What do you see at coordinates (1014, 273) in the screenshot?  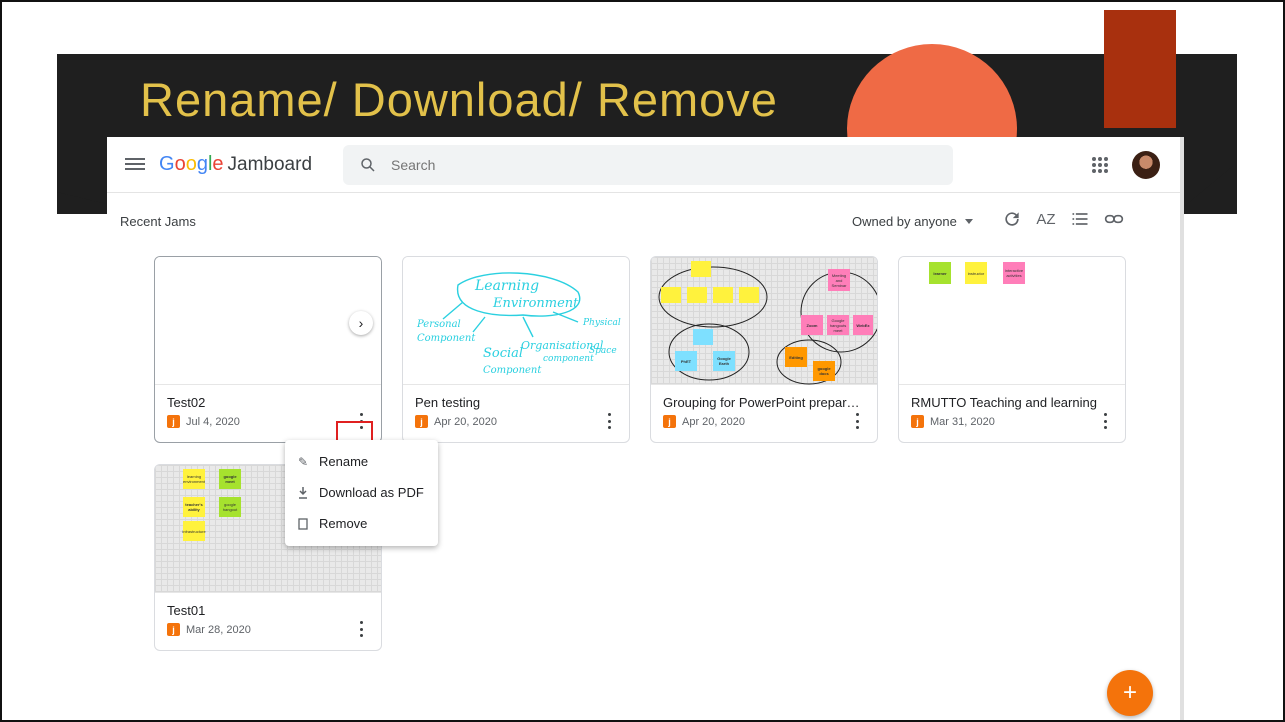 I see `sticky-note: interactive activities` at bounding box center [1014, 273].